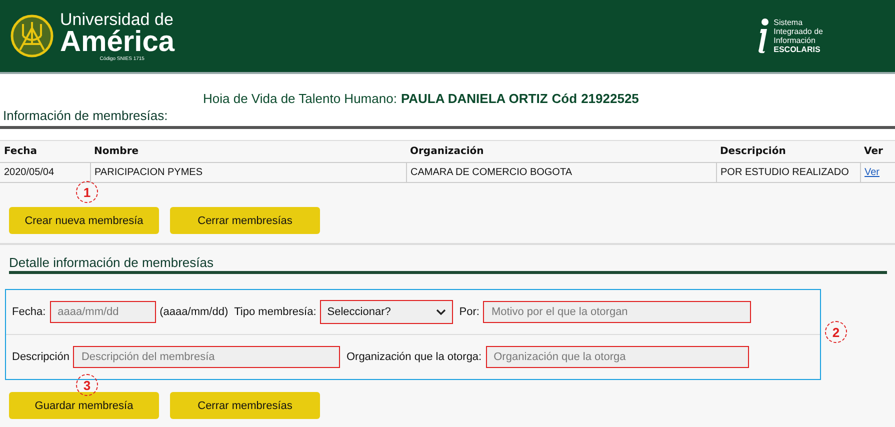  What do you see at coordinates (45, 151) in the screenshot?
I see `column-header: Fecha` at bounding box center [45, 151].